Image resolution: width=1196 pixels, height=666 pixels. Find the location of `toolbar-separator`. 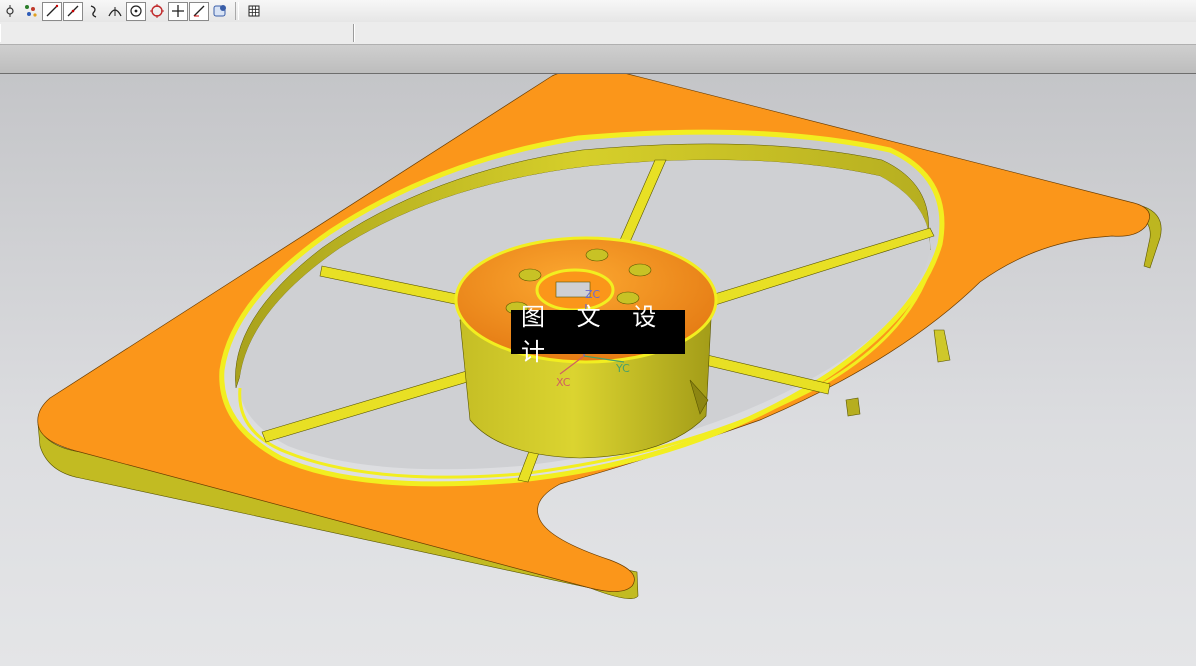

toolbar-separator is located at coordinates (237, 11).